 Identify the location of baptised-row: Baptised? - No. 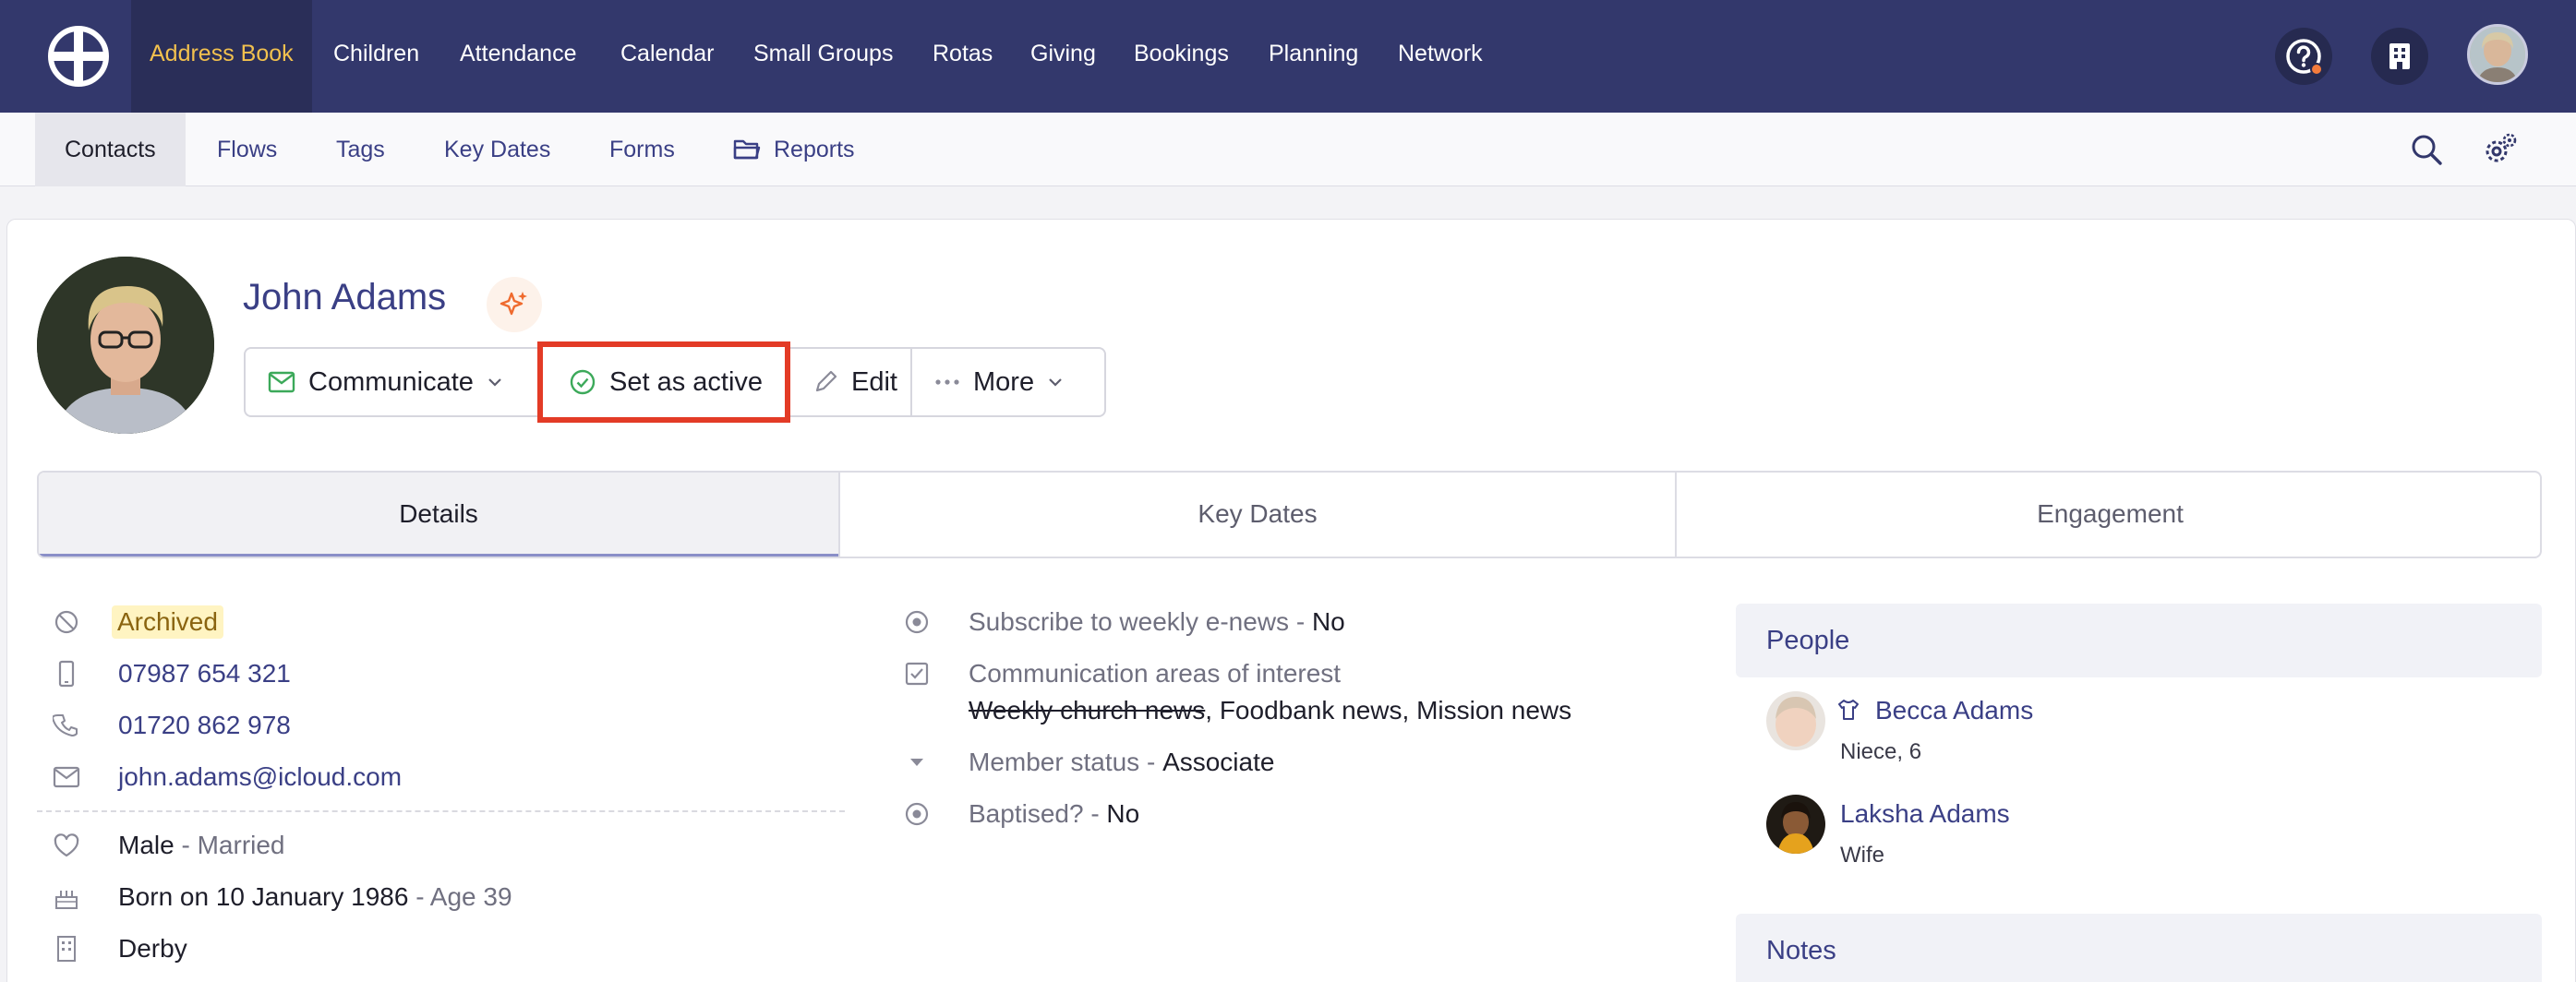
(1054, 814).